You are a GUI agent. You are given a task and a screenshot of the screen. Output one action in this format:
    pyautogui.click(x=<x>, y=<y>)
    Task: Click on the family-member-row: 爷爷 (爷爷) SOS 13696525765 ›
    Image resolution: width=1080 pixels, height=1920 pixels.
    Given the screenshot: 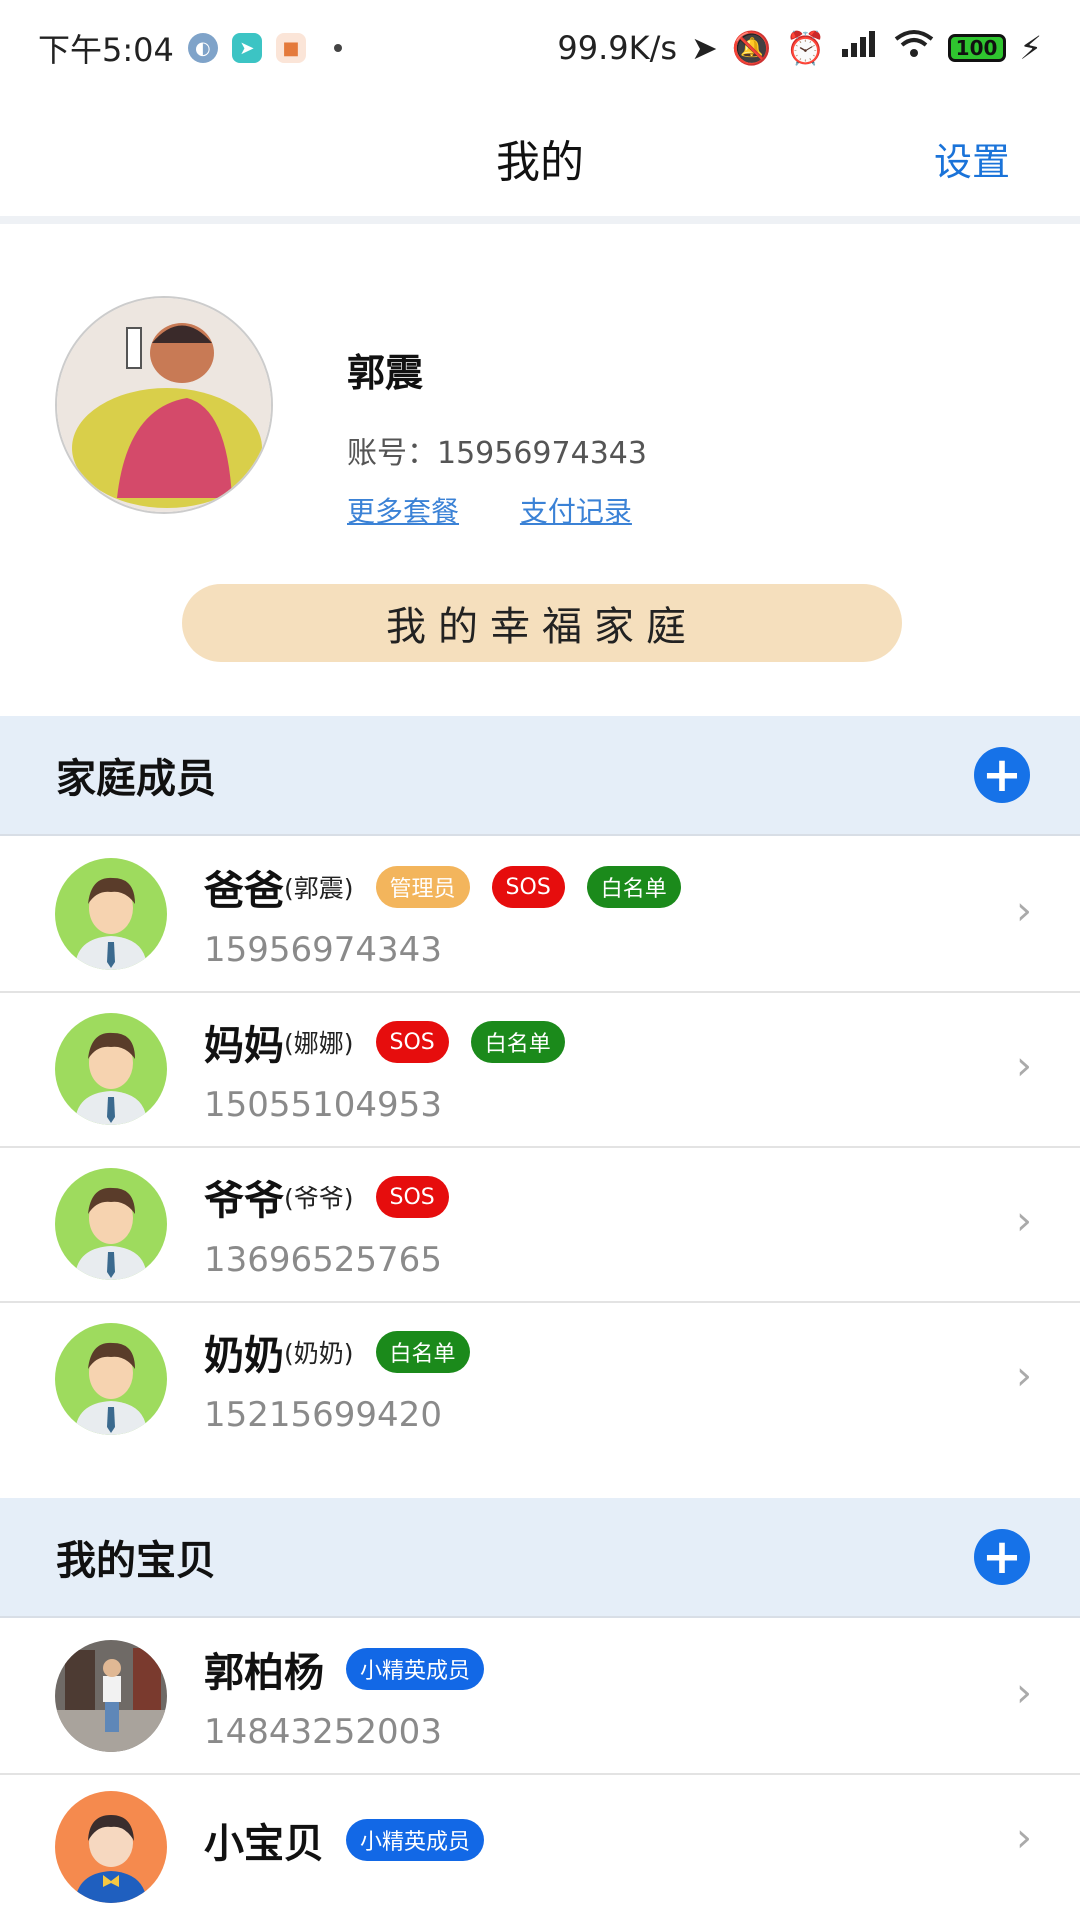 What is the action you would take?
    pyautogui.click(x=540, y=1225)
    